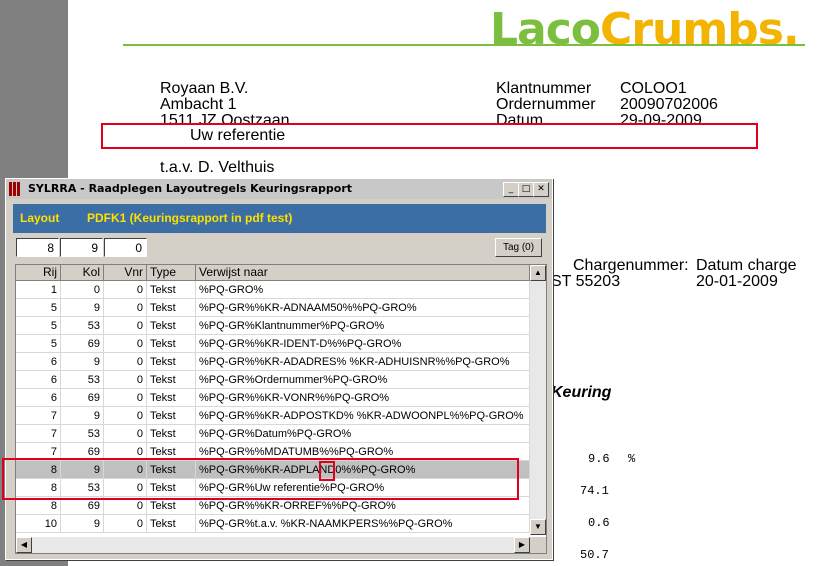  What do you see at coordinates (190, 218) in the screenshot?
I see `layout-value: PDFK1 (Keuringsrapport in pdf test)` at bounding box center [190, 218].